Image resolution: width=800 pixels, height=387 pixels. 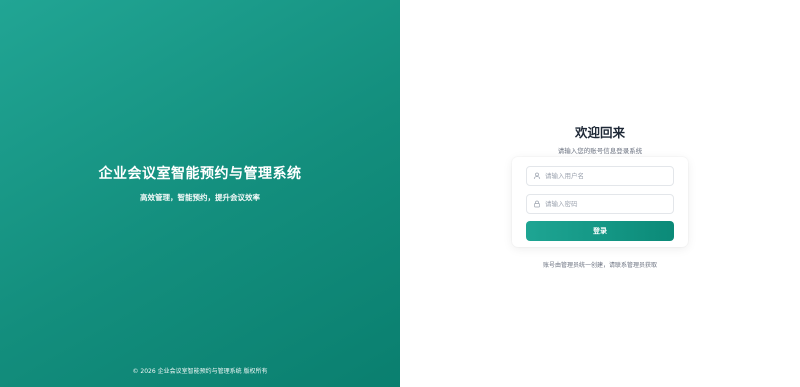 What do you see at coordinates (200, 174) in the screenshot?
I see `system-title: 企业会议室智能预约与管理系统` at bounding box center [200, 174].